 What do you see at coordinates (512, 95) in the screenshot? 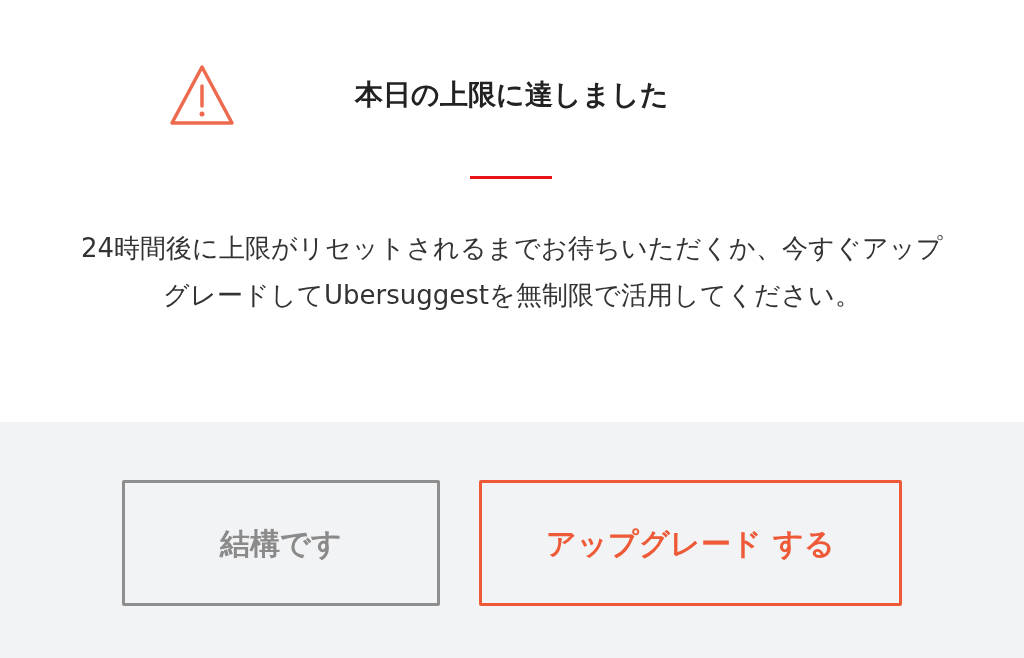
I see `dialog-title: 本日の上限に達しました` at bounding box center [512, 95].